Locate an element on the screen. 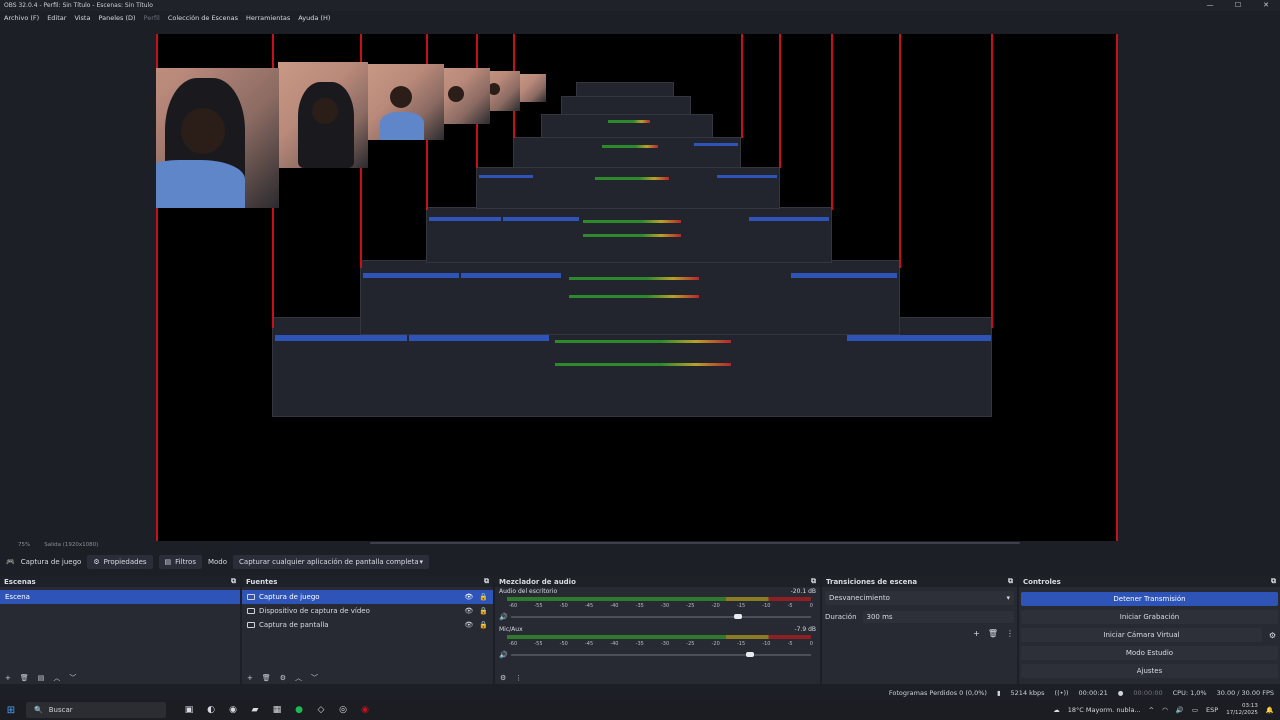  obs-icon: ◎ is located at coordinates (343, 710).